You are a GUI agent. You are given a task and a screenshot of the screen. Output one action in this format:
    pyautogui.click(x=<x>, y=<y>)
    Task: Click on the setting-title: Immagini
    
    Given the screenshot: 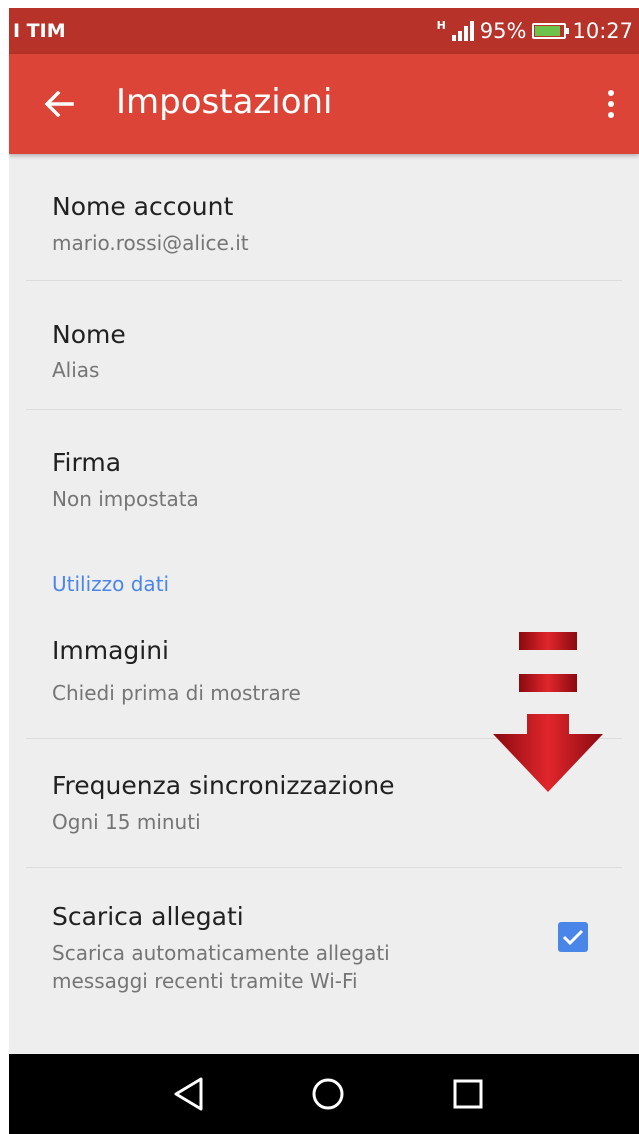 What is the action you would take?
    pyautogui.click(x=111, y=650)
    